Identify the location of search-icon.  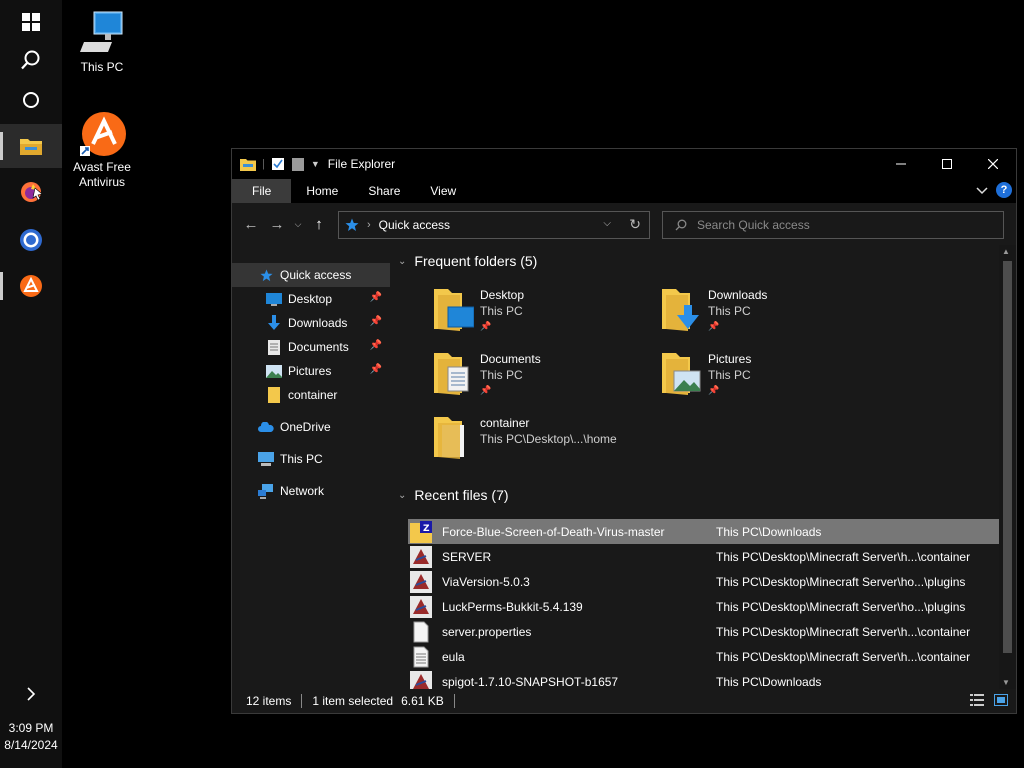
(681, 225).